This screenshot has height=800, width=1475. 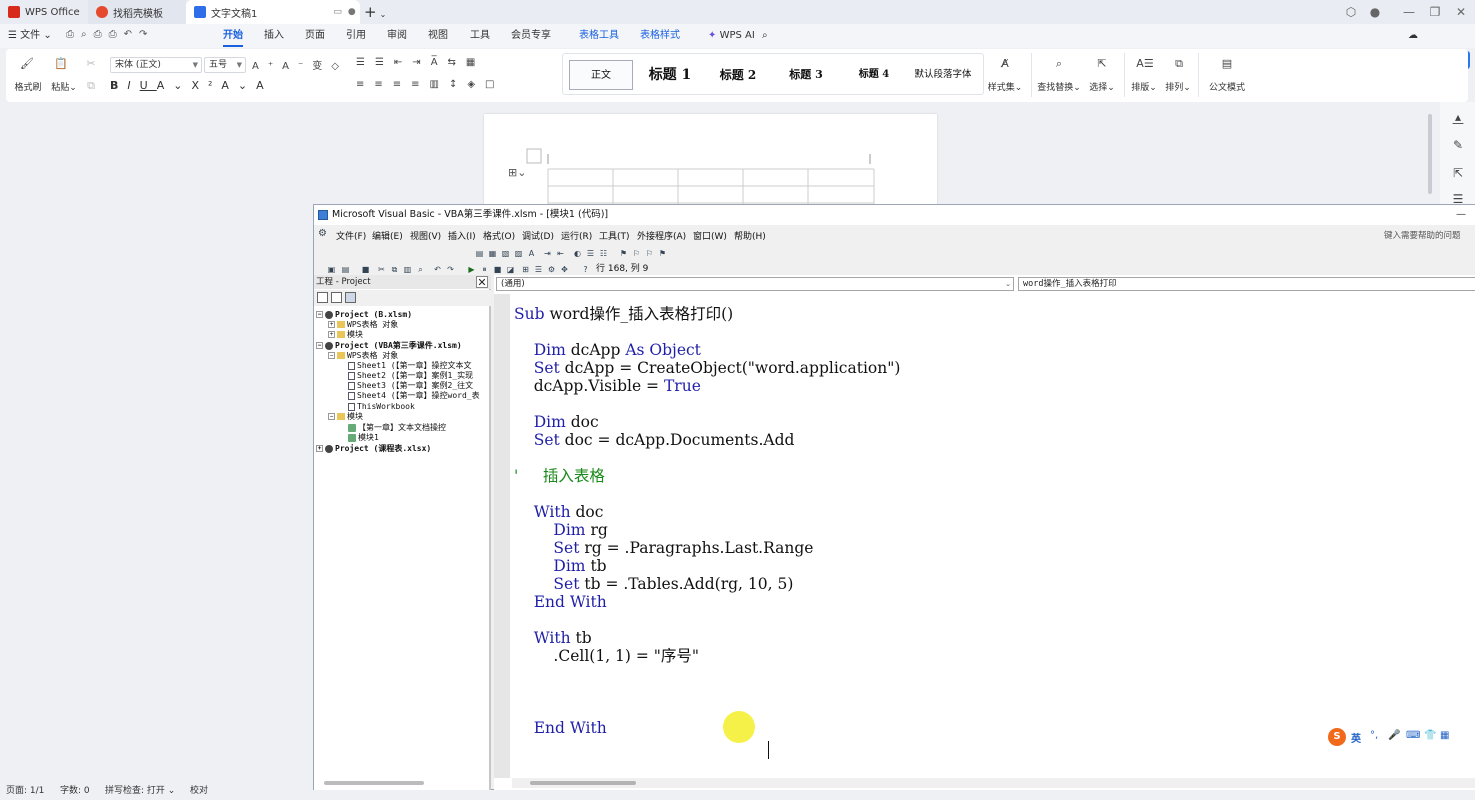 What do you see at coordinates (590, 253) in the screenshot?
I see `comment-block-icon: ☰` at bounding box center [590, 253].